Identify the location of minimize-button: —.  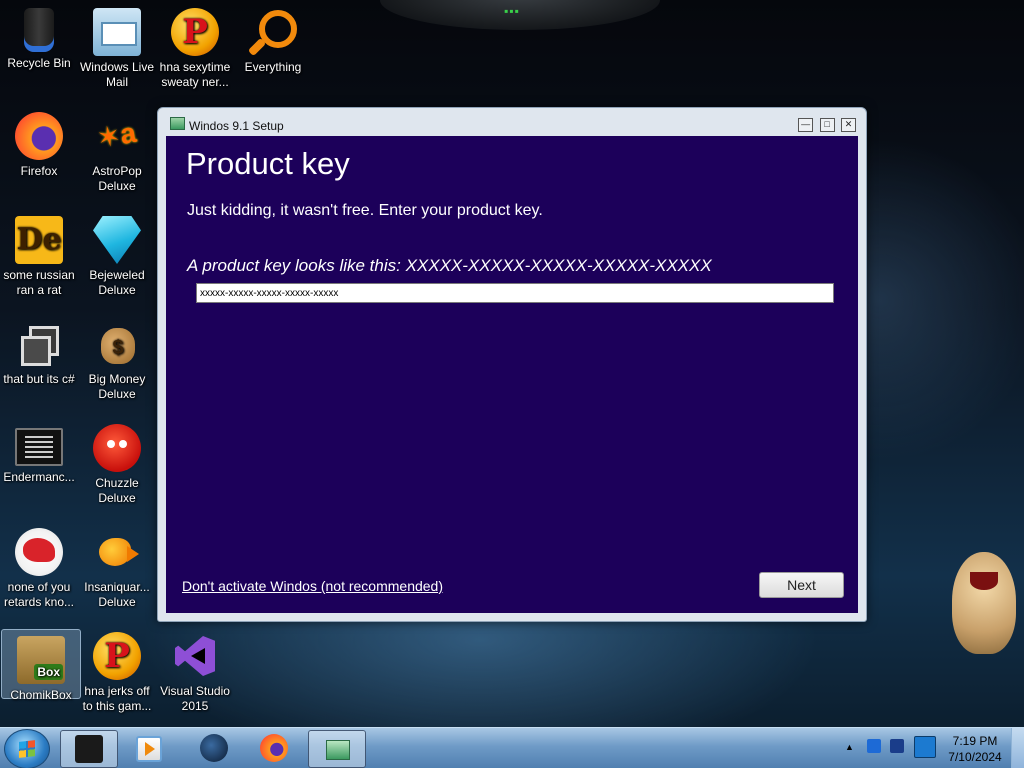
(806, 125).